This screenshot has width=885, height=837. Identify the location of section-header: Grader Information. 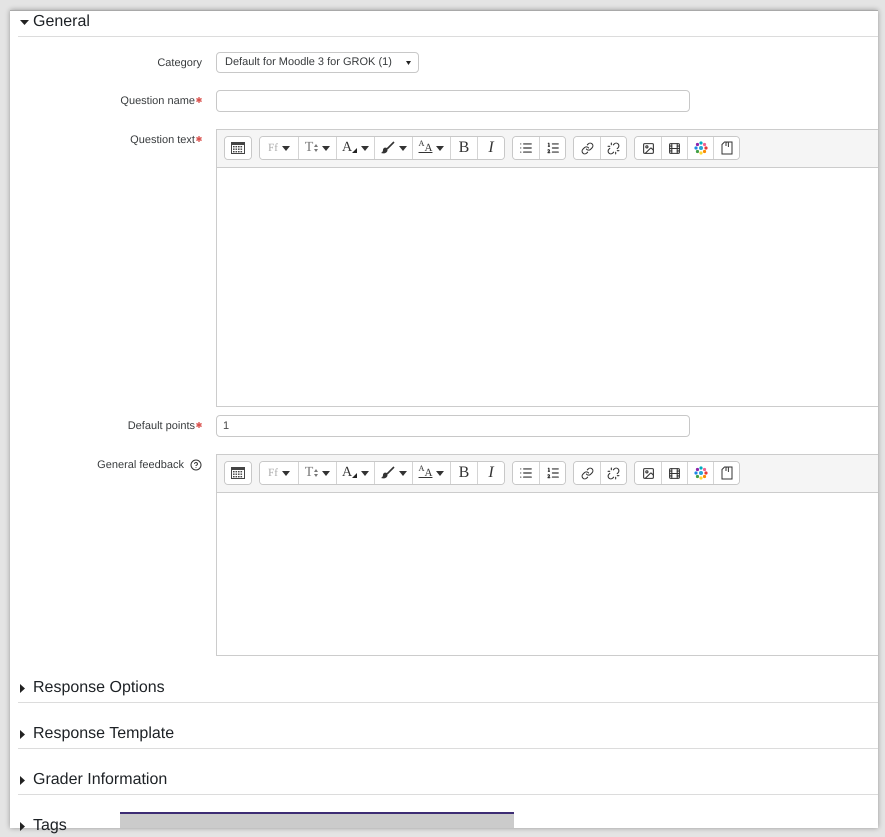
(93, 780).